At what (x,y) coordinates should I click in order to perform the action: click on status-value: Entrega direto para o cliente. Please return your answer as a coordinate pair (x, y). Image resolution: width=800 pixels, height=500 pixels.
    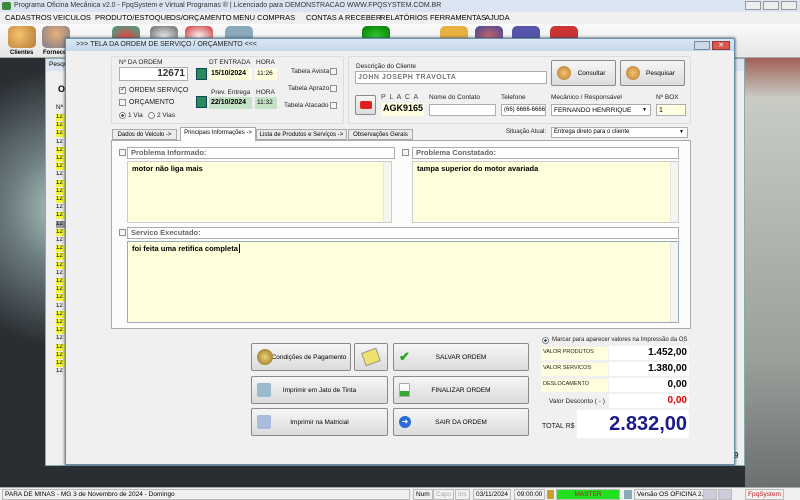
    Looking at the image, I should click on (592, 132).